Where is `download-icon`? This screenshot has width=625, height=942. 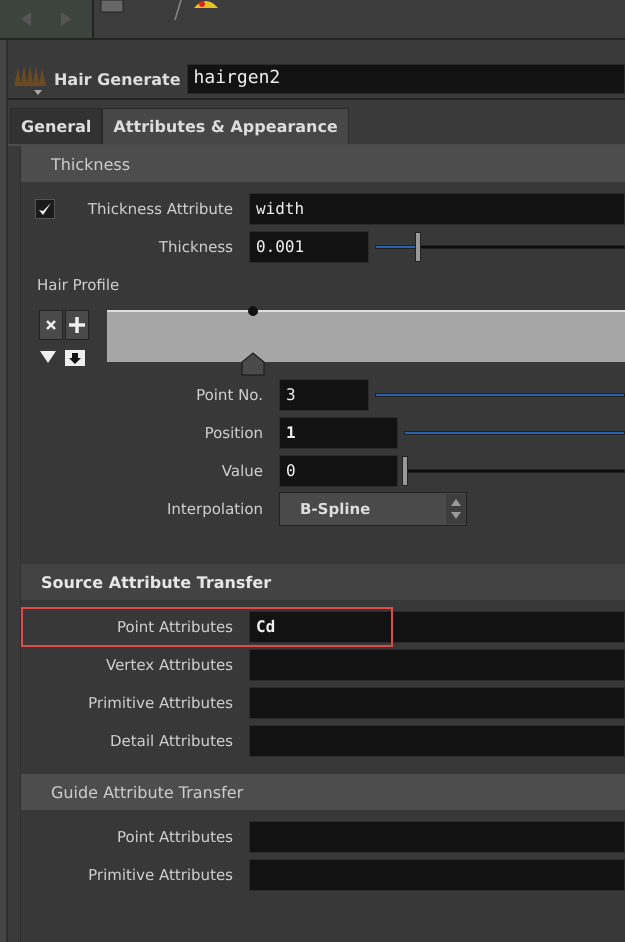 download-icon is located at coordinates (75, 358).